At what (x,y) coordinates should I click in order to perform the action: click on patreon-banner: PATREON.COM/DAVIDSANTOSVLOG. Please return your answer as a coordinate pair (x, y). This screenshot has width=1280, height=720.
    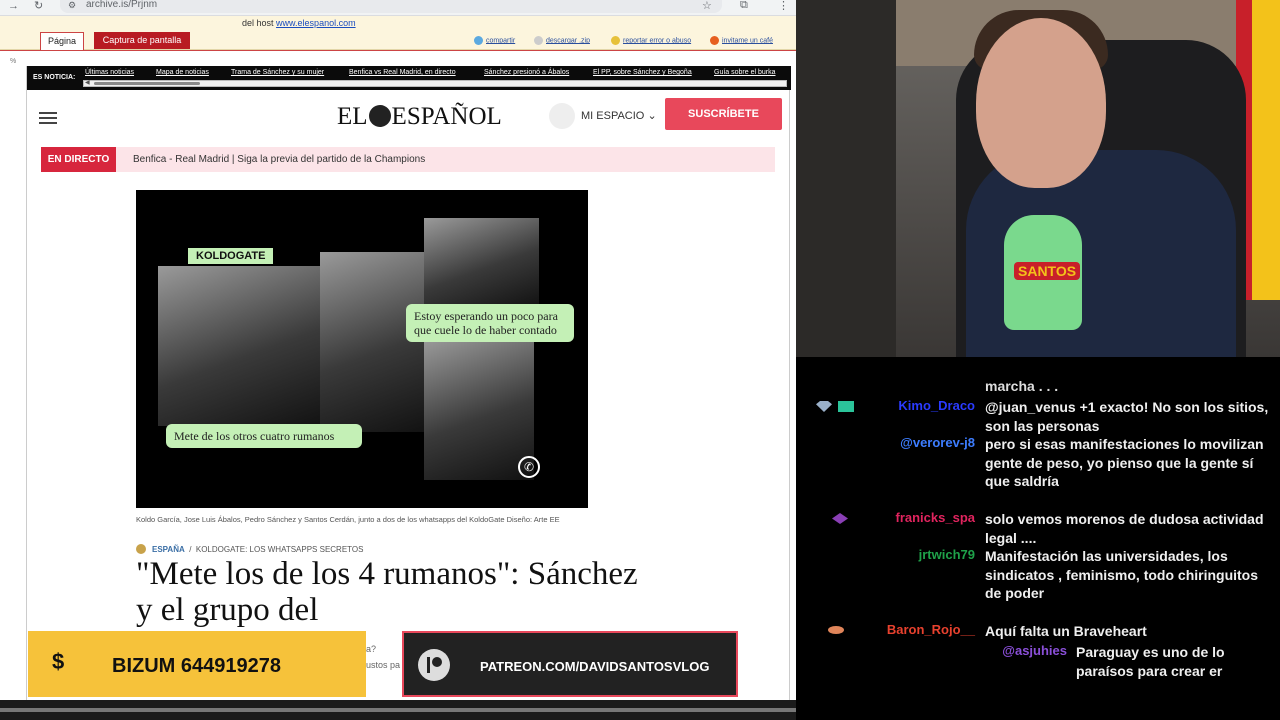
    Looking at the image, I should click on (570, 664).